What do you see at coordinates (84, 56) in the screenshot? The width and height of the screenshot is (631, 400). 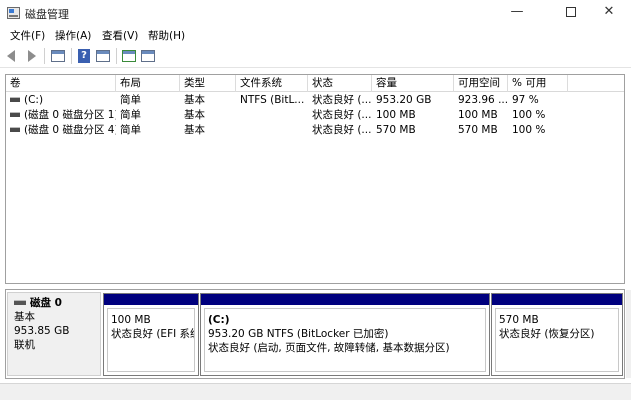 I see `help-icon: ?` at bounding box center [84, 56].